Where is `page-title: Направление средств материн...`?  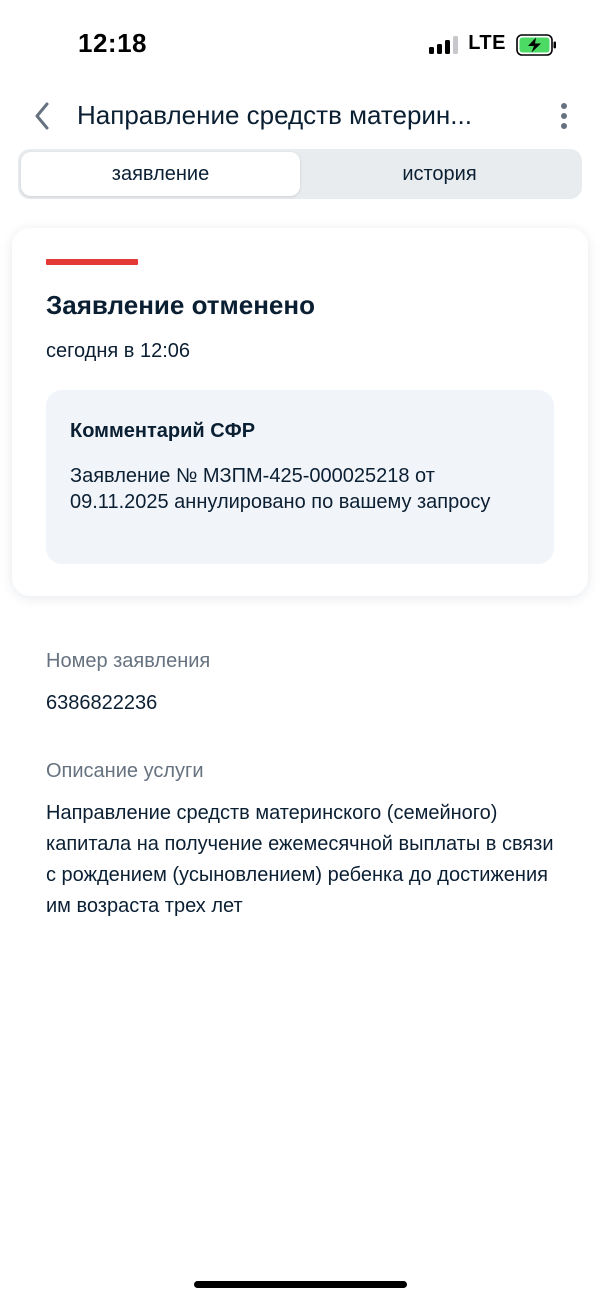 page-title: Направление средств материн... is located at coordinates (274, 115).